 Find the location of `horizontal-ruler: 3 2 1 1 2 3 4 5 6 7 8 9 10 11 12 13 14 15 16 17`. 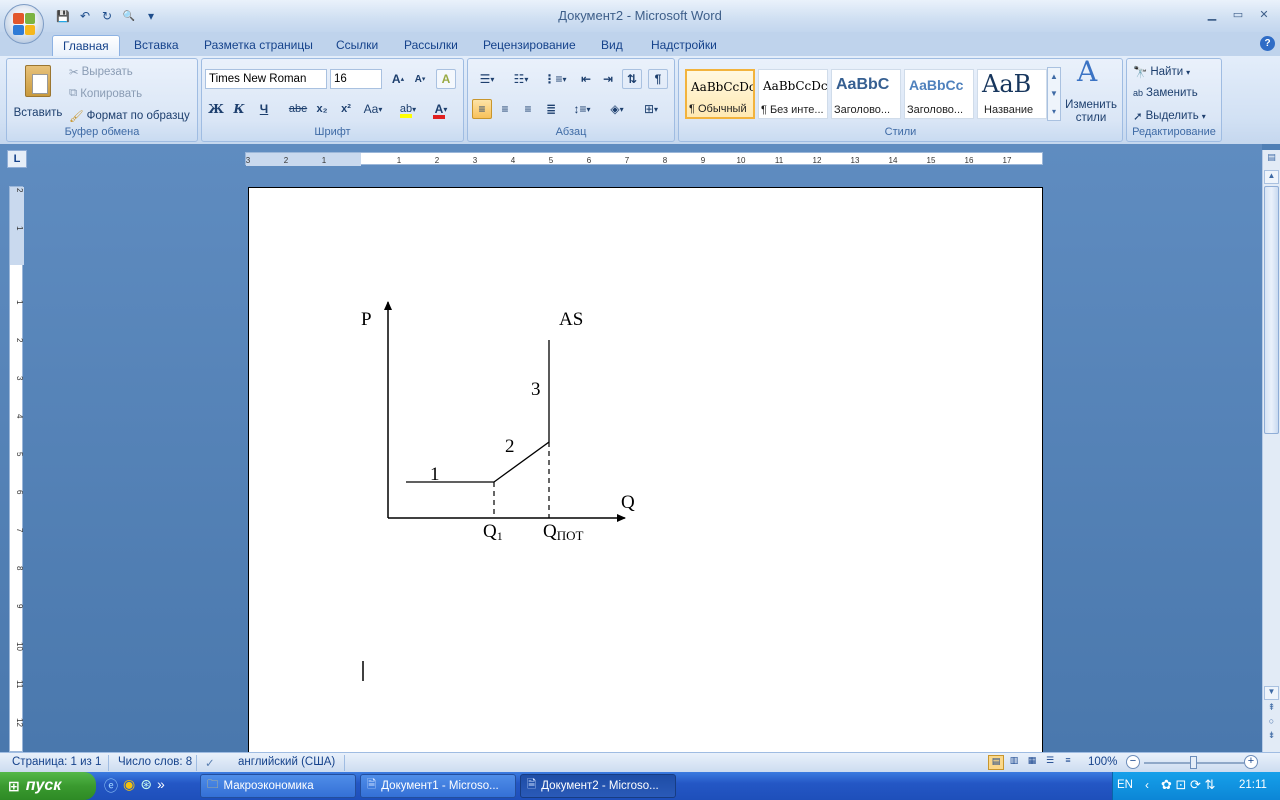

horizontal-ruler: 3 2 1 1 2 3 4 5 6 7 8 9 10 11 12 13 14 15 16 17 is located at coordinates (644, 159).